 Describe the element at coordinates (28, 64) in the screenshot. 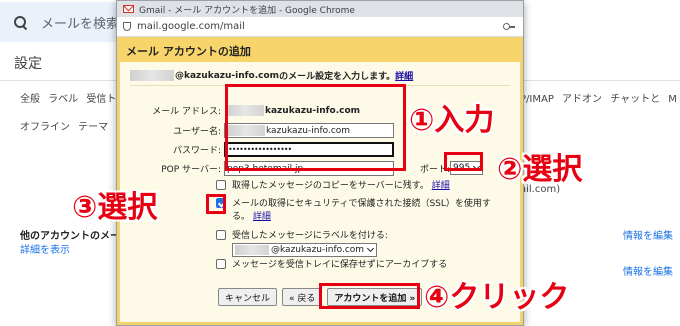

I see `settings-title: 設定` at that location.